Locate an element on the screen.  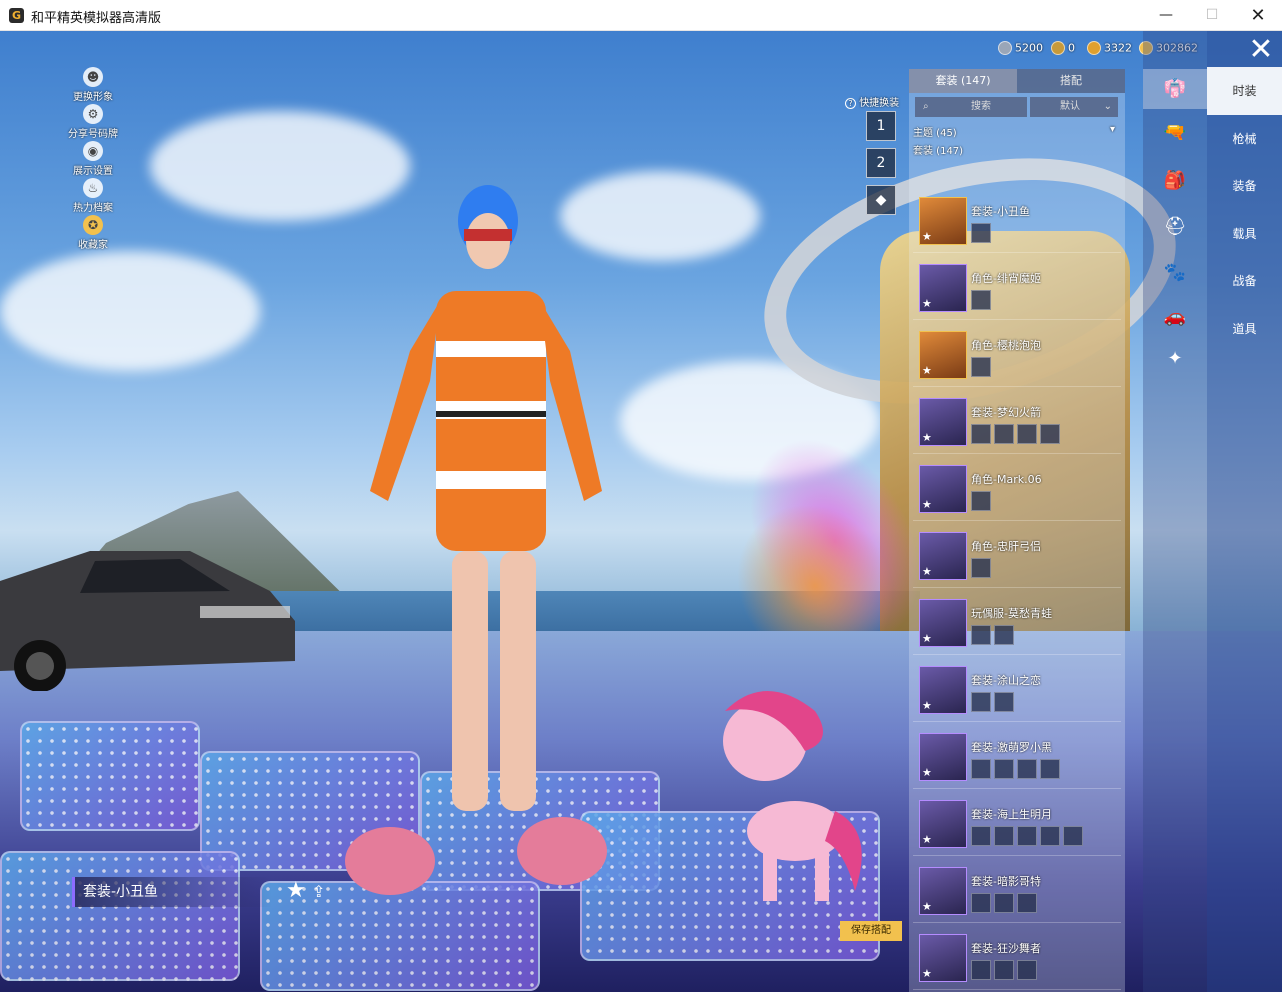
outfit-list-item: ★ 套装-海上生明月 is located at coordinates (1017, 826).